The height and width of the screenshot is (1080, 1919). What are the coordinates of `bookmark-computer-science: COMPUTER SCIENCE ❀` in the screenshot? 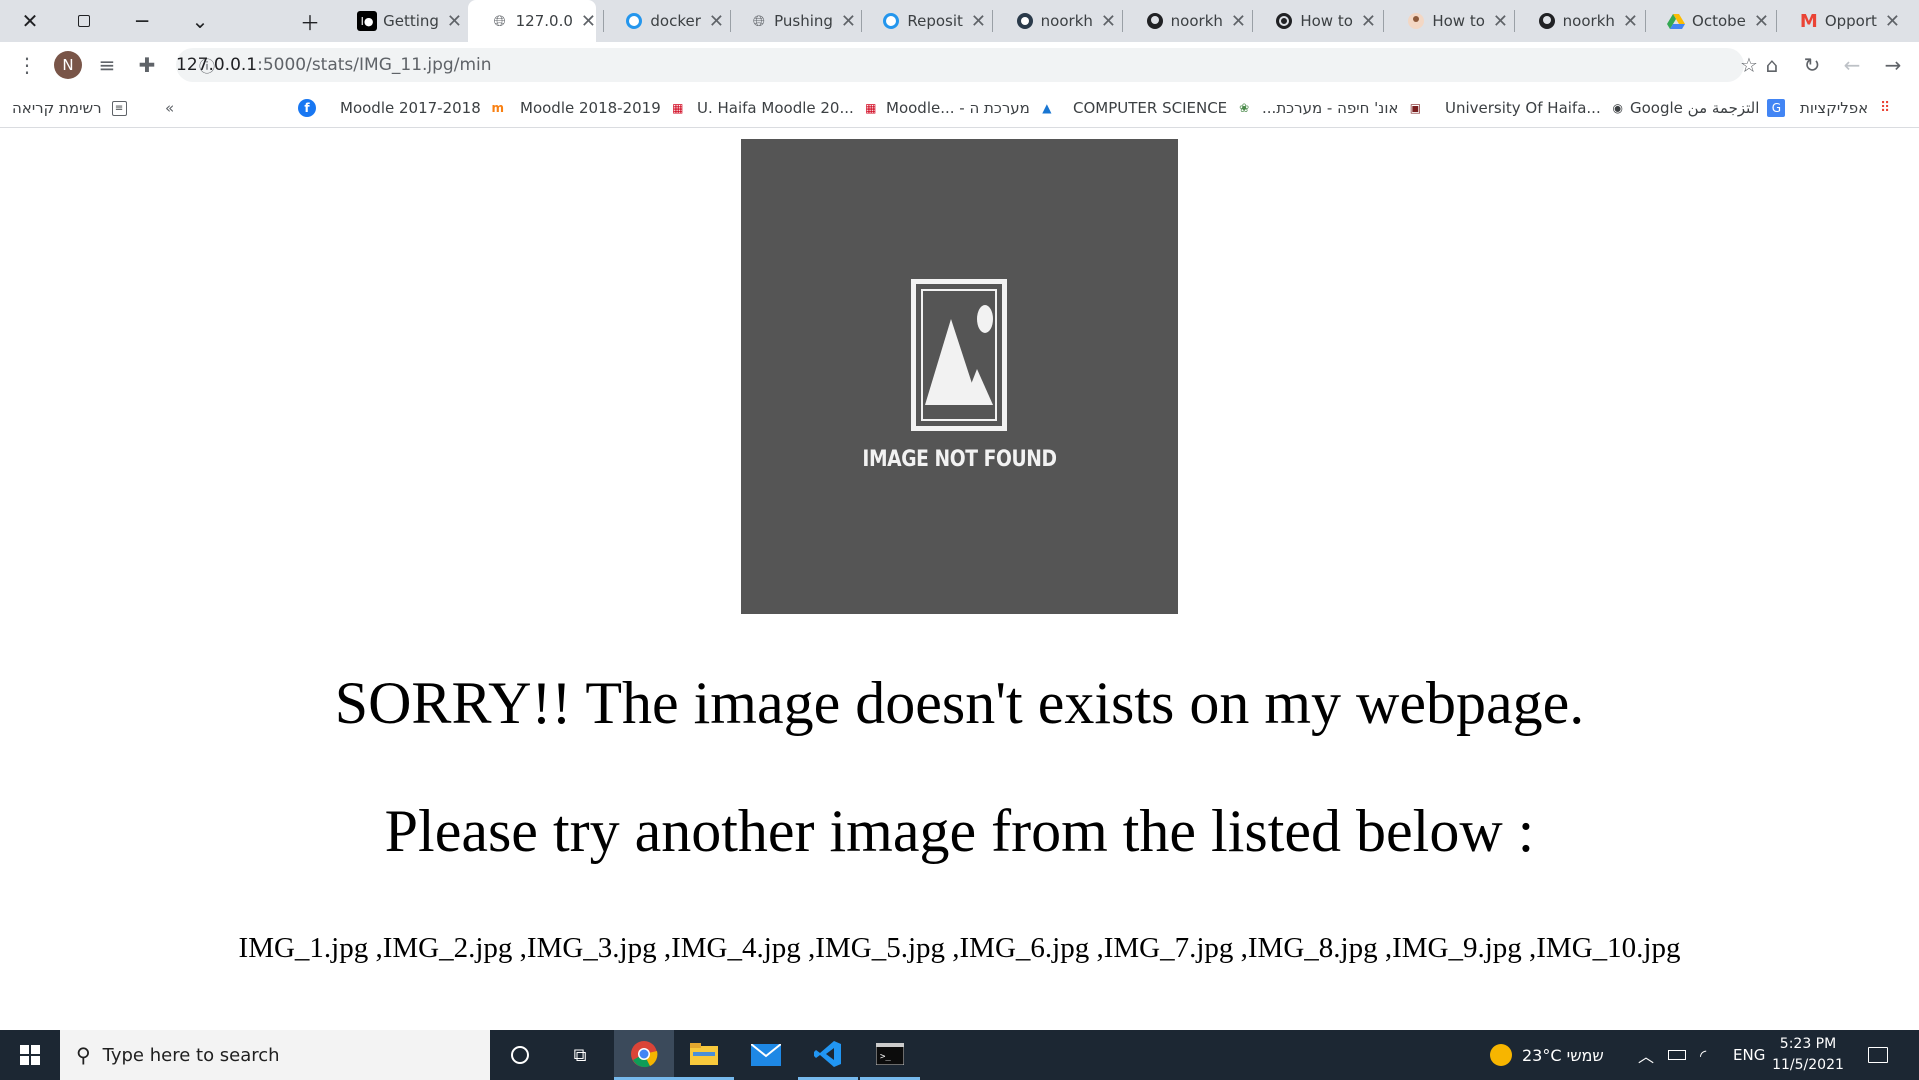 It's located at (1163, 108).